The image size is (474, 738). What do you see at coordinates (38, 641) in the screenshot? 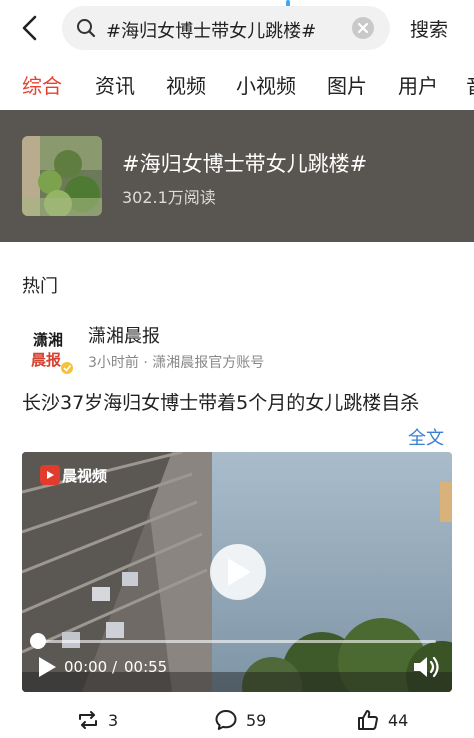
I see `video-progress-handle` at bounding box center [38, 641].